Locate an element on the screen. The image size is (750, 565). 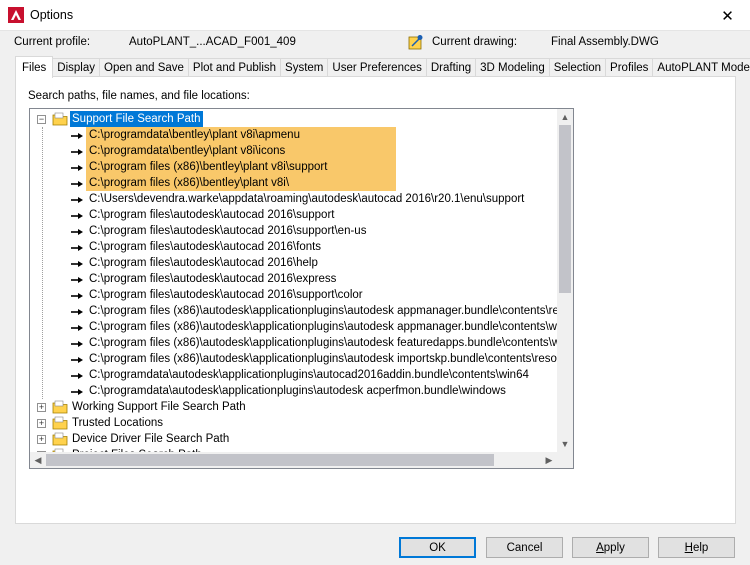
tree-node-label: Device Driver File Search Path is located at coordinates (151, 439).